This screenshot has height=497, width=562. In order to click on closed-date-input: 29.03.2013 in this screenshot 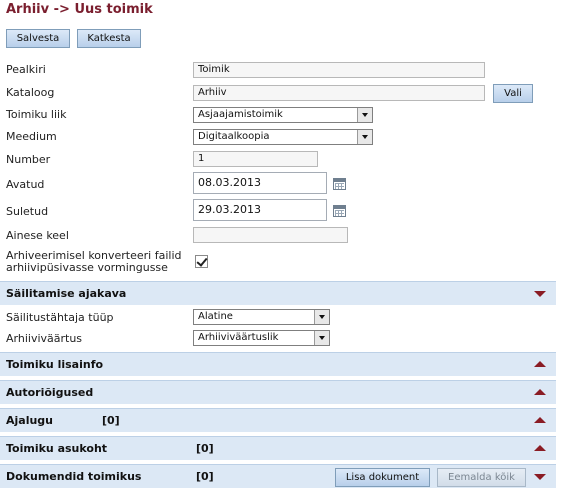, I will do `click(260, 210)`.